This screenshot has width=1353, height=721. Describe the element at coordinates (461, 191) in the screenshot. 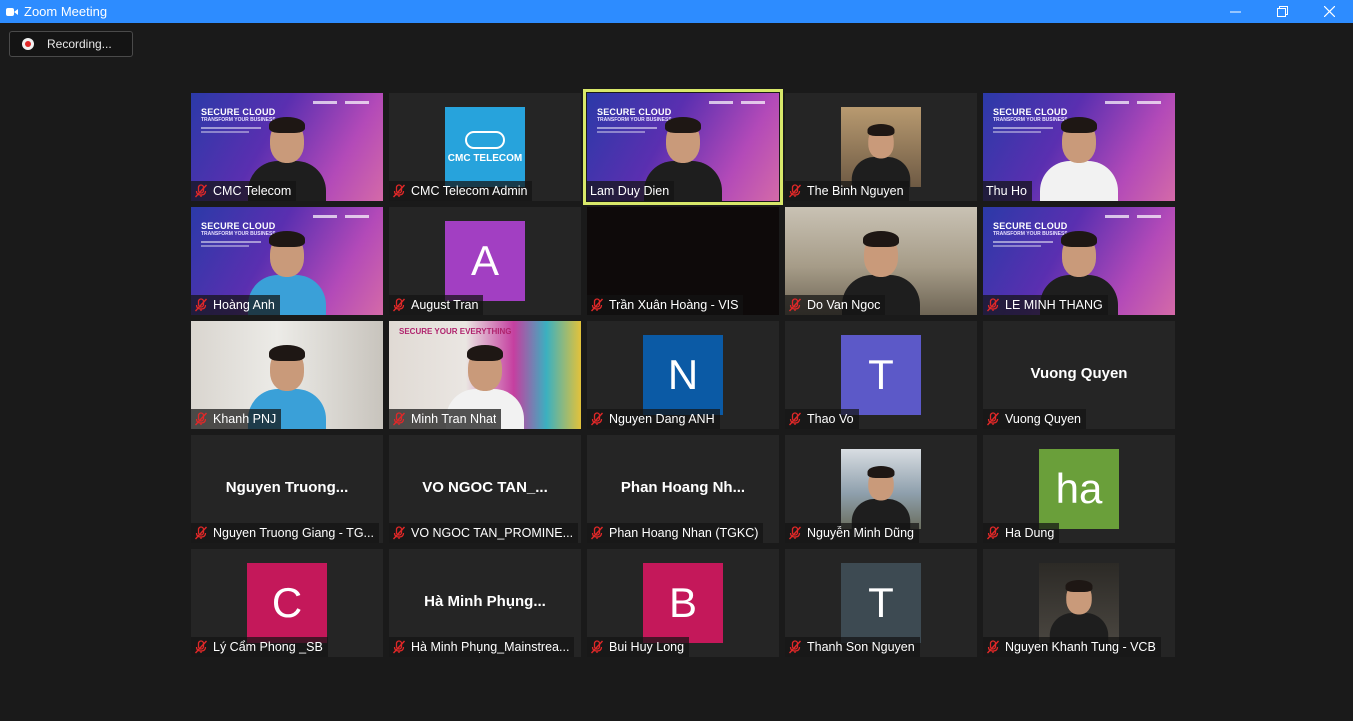

I see `participant-name-label: CMC Telecom Admin` at that location.